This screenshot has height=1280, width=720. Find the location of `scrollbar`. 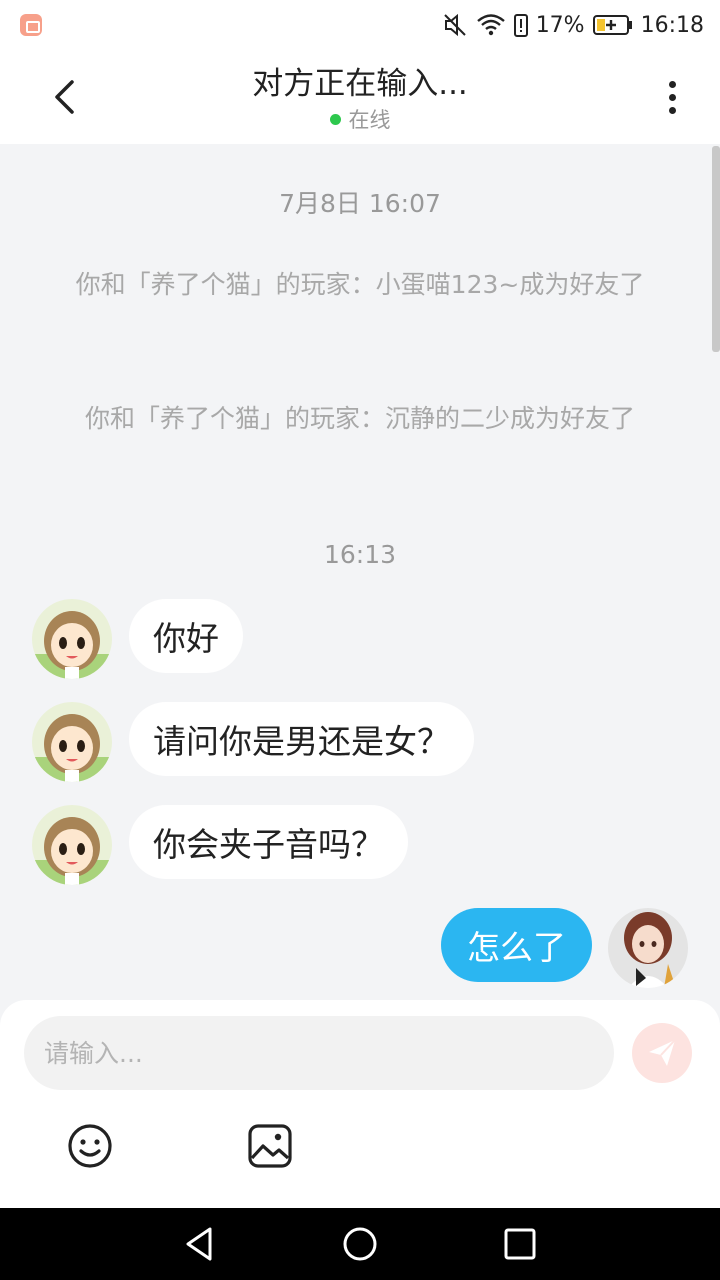

scrollbar is located at coordinates (716, 249).